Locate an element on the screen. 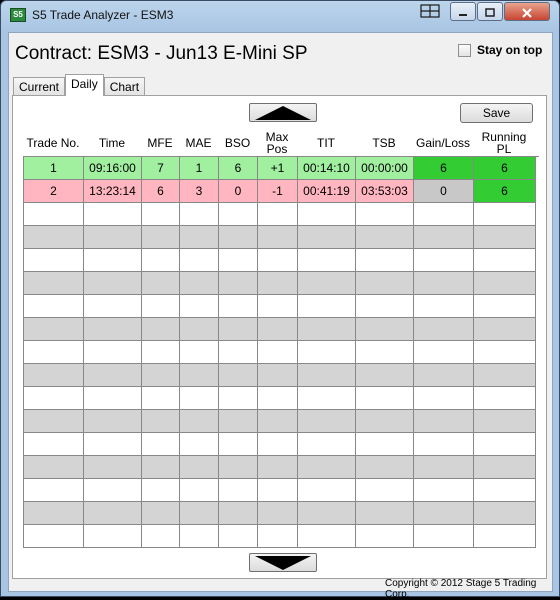  table-cell: -1 is located at coordinates (278, 191).